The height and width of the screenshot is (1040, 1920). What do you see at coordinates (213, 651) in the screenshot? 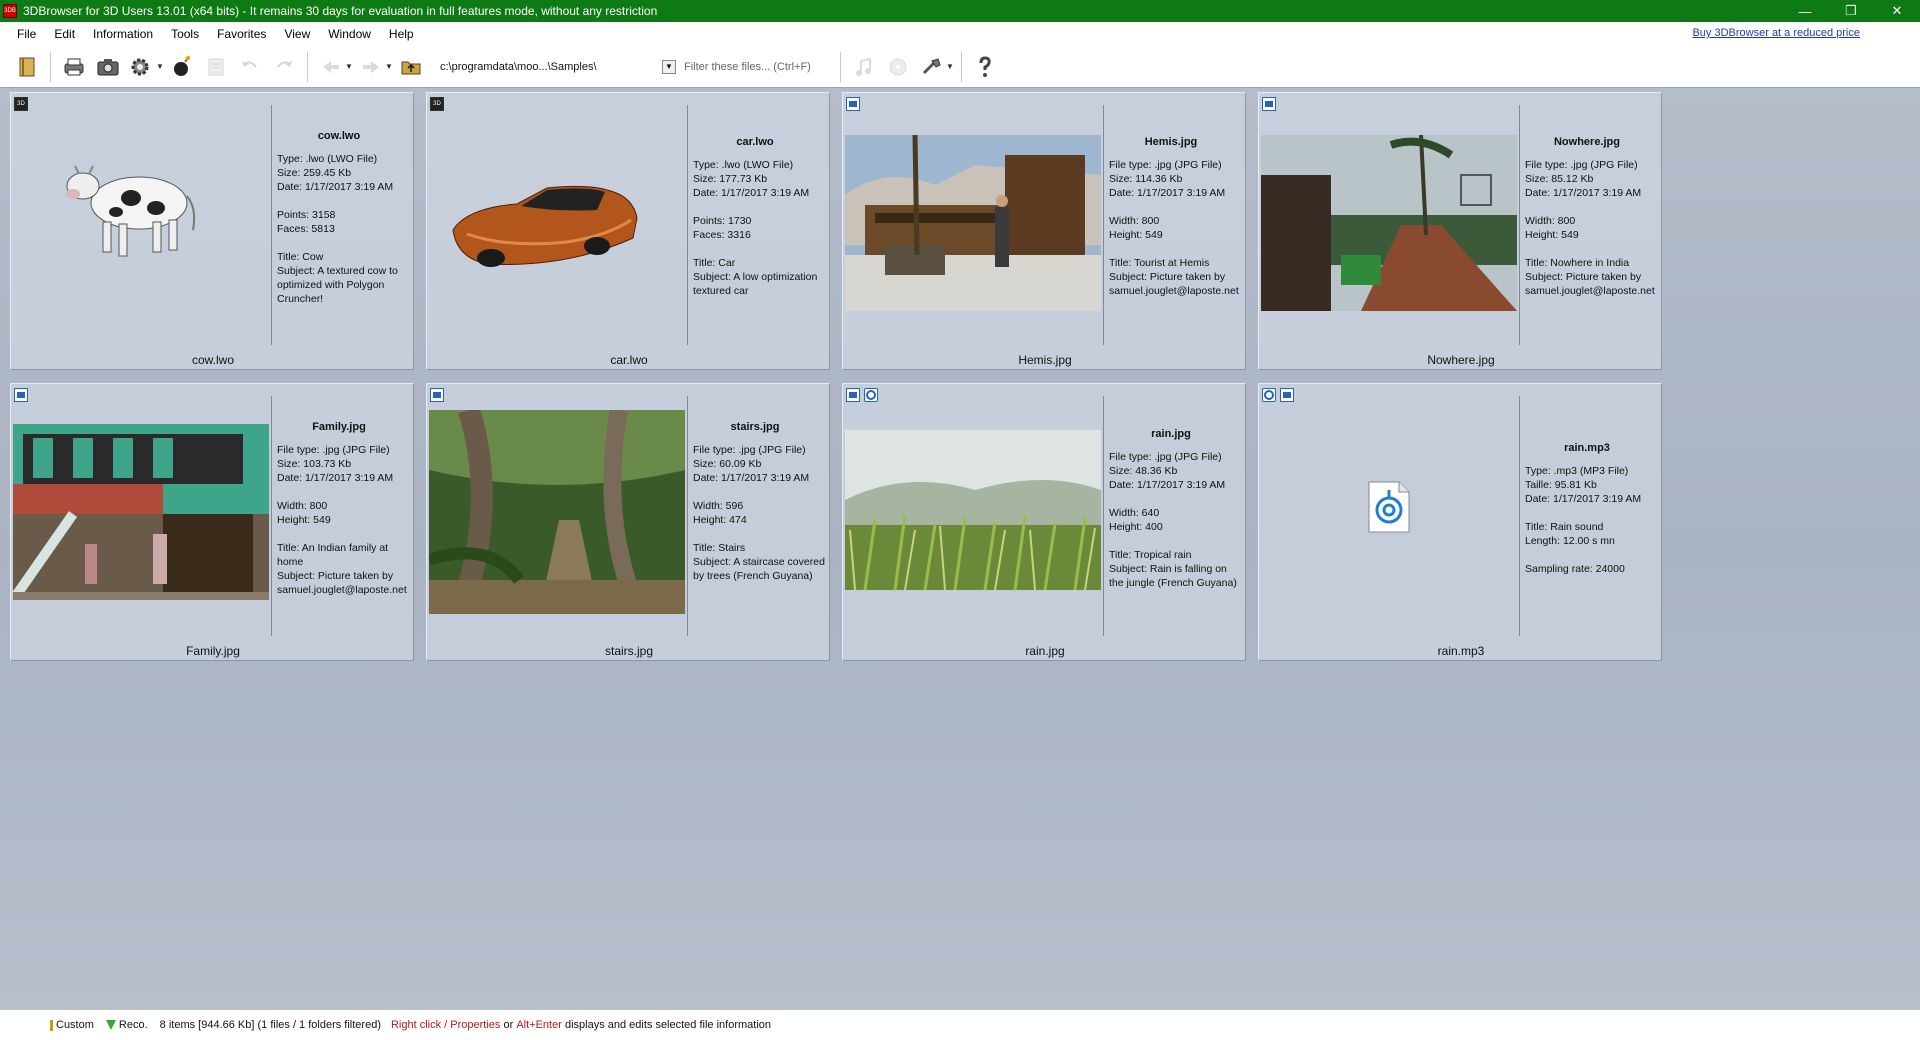
I see `file-caption: Family.jpg` at bounding box center [213, 651].